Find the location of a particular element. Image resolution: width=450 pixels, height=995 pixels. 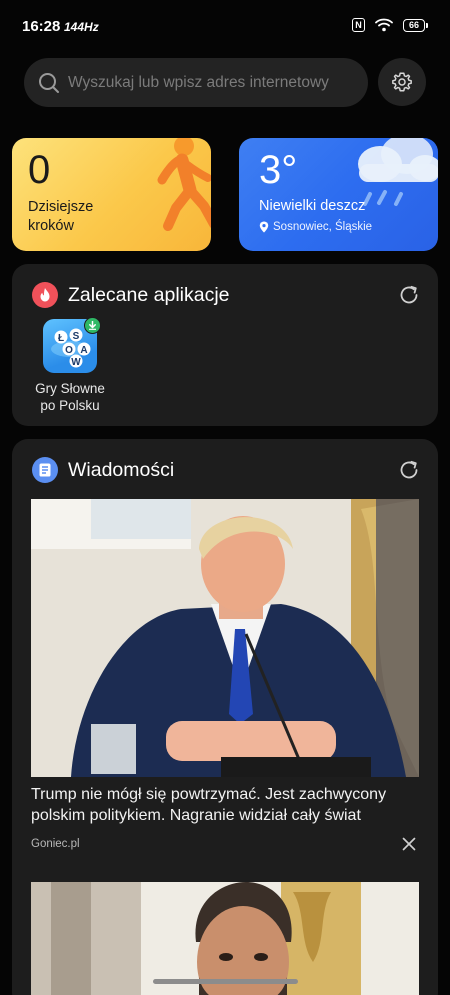

fire-icon is located at coordinates (45, 295).